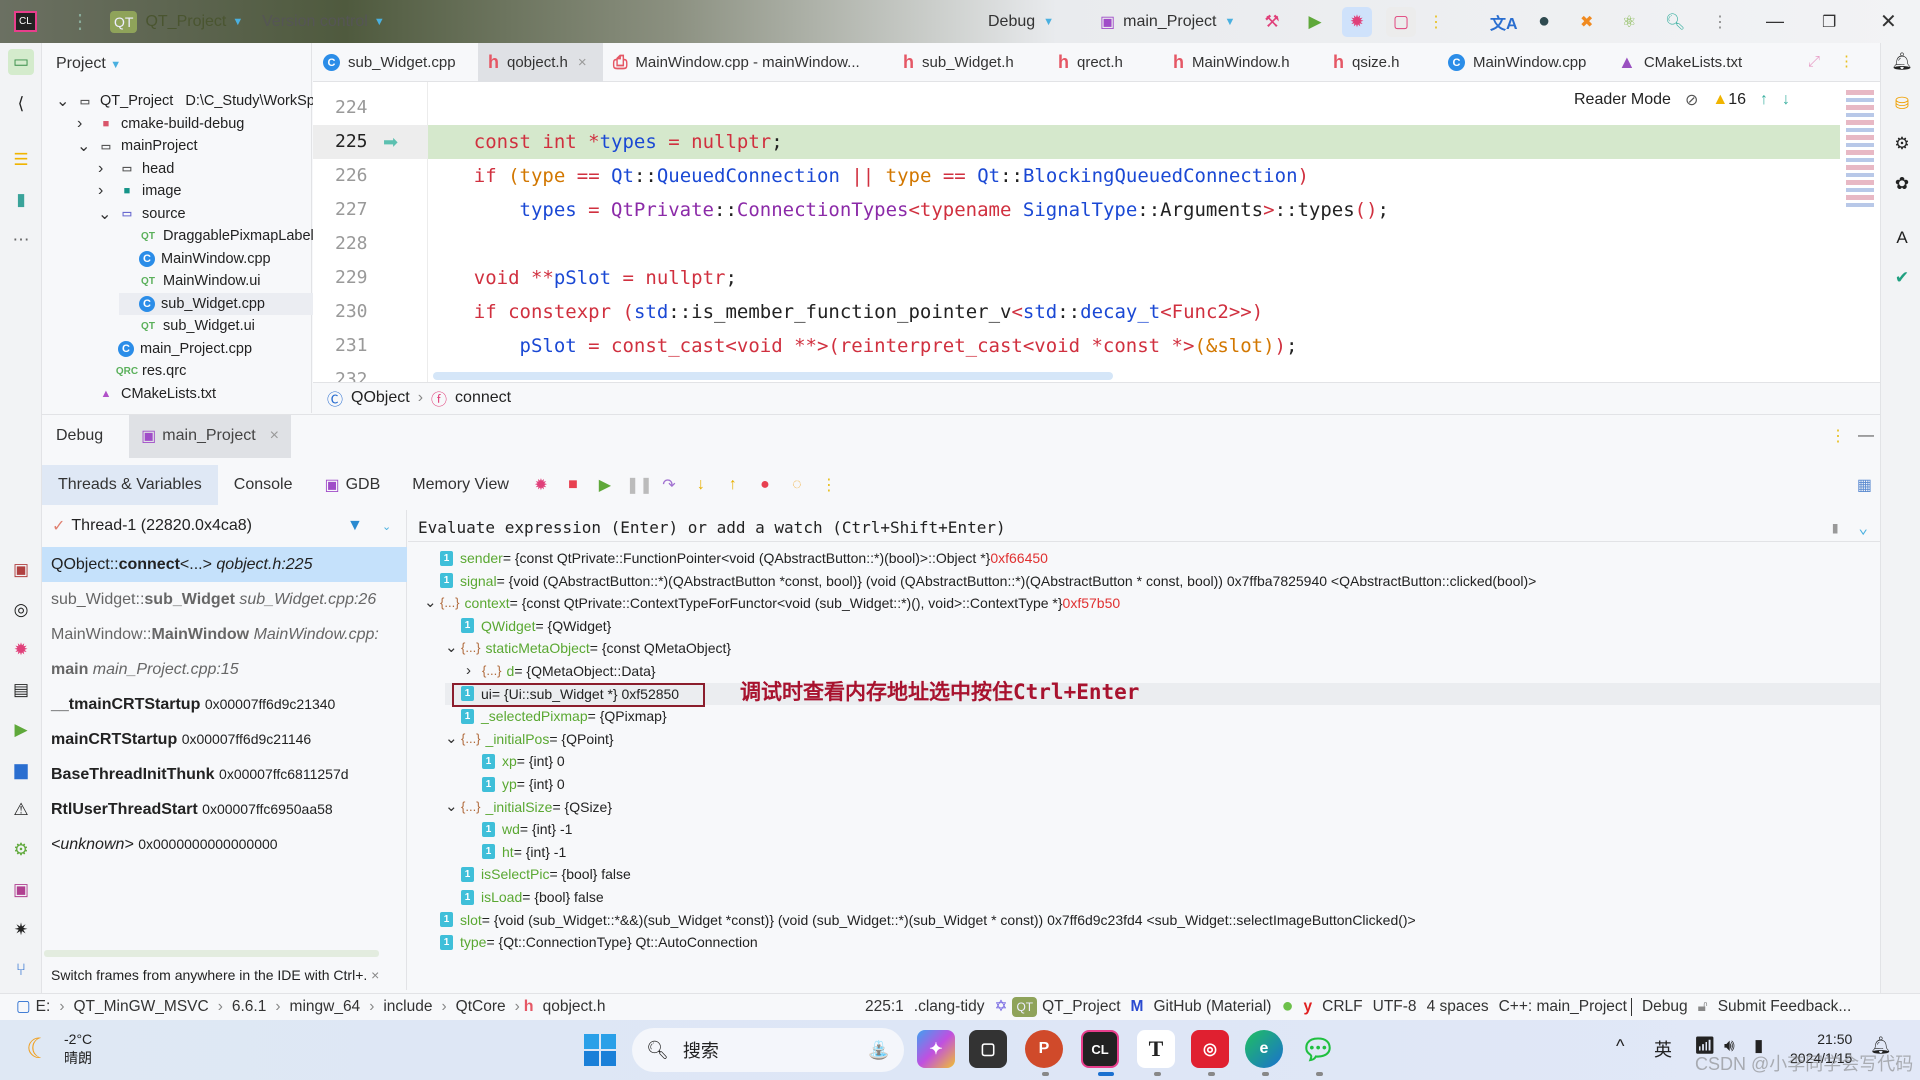  Describe the element at coordinates (78, 1049) in the screenshot. I see `weather-widget: -2°C 晴朗` at that location.